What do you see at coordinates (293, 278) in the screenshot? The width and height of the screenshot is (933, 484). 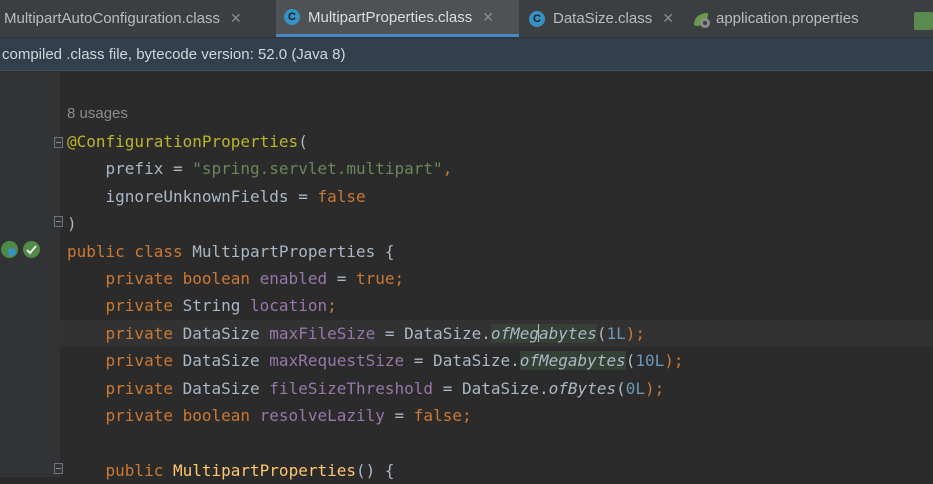 I see `code-token: enabled` at bounding box center [293, 278].